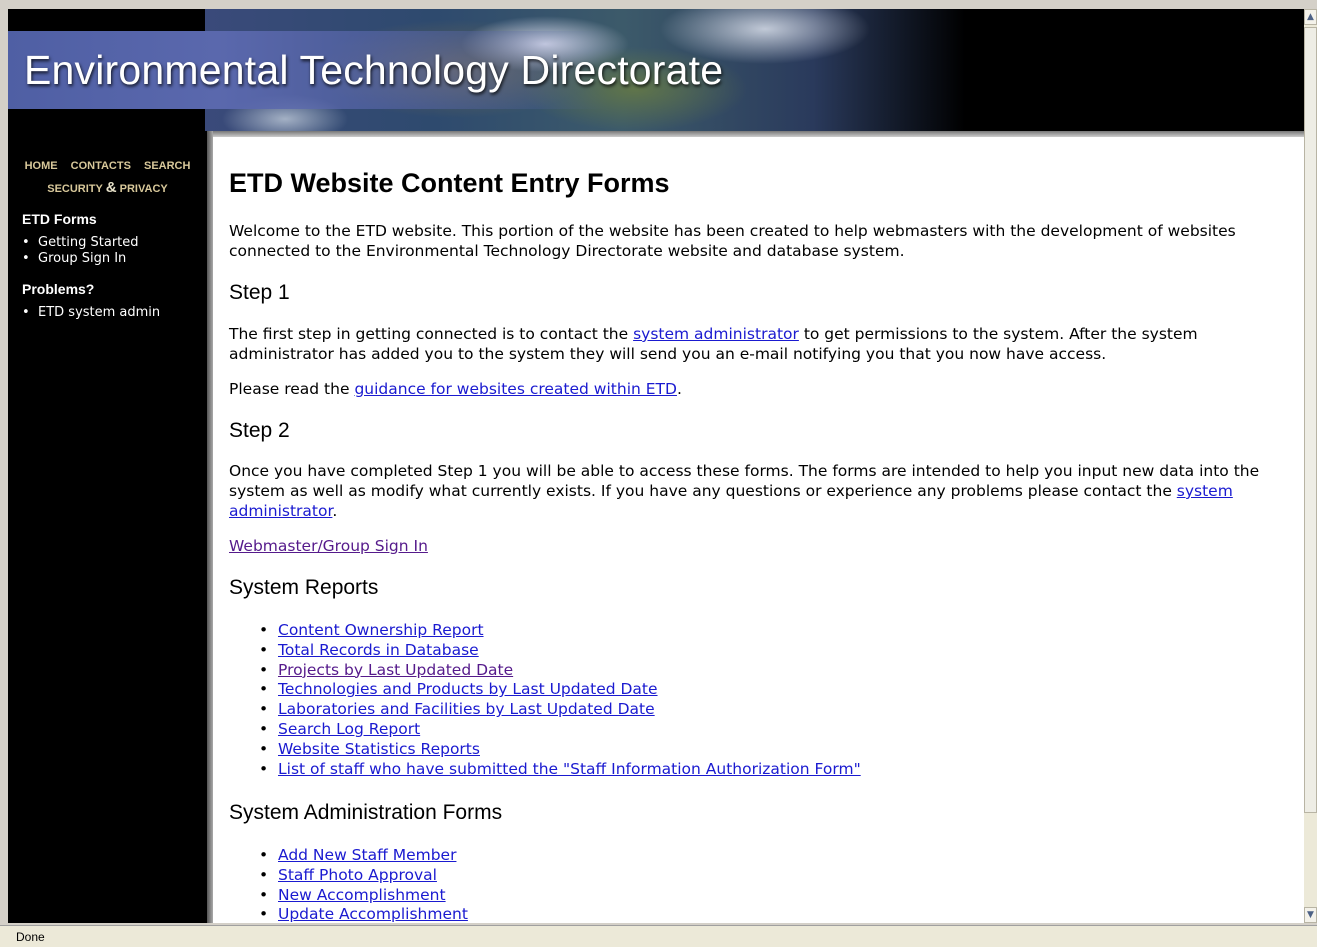 The width and height of the screenshot is (1317, 947). What do you see at coordinates (1310, 17) in the screenshot?
I see `scroll-up-icon: ▲` at bounding box center [1310, 17].